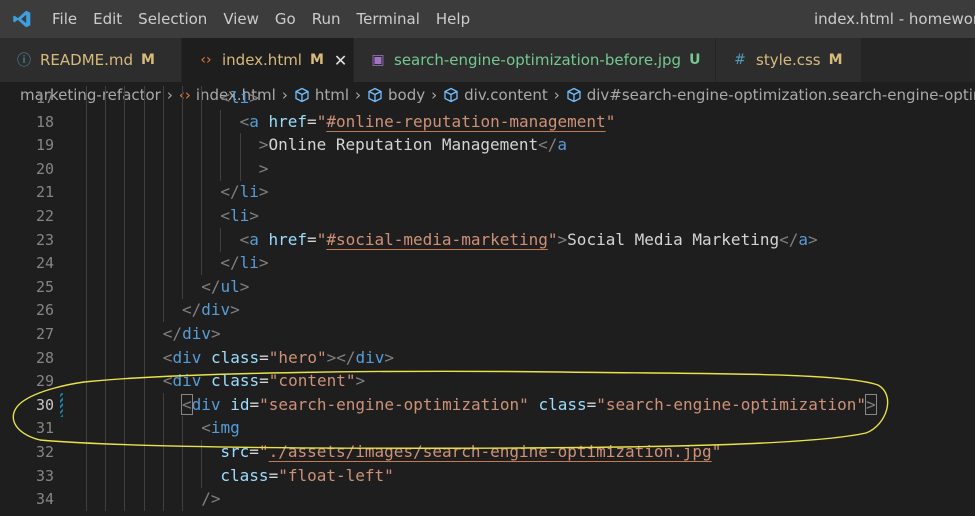  Describe the element at coordinates (44, 216) in the screenshot. I see `line-number: 22` at that location.